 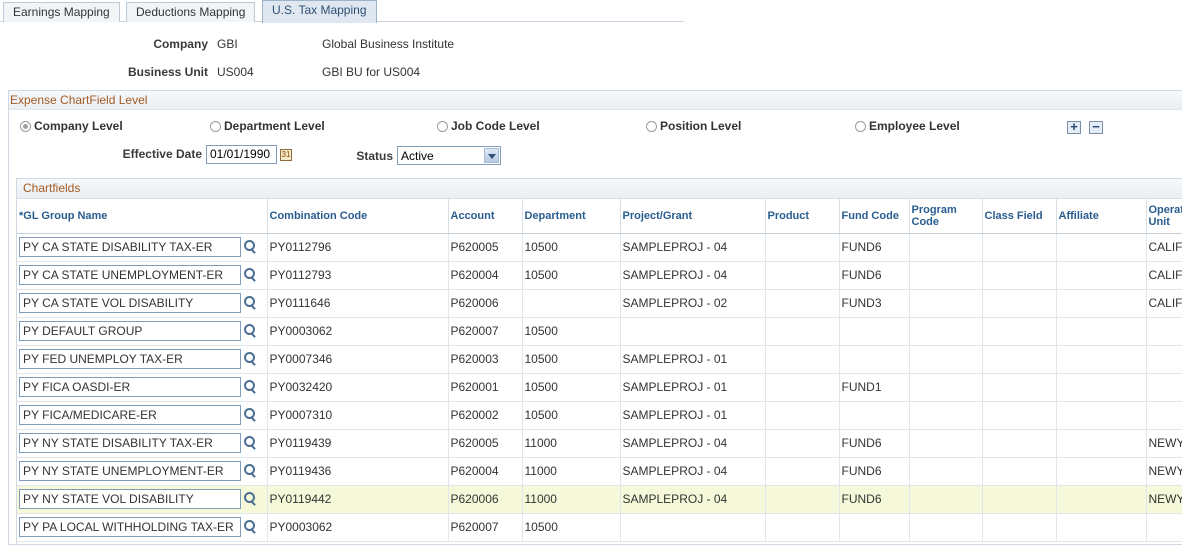 I want to click on radio-company-level: Company Level, so click(x=71, y=126).